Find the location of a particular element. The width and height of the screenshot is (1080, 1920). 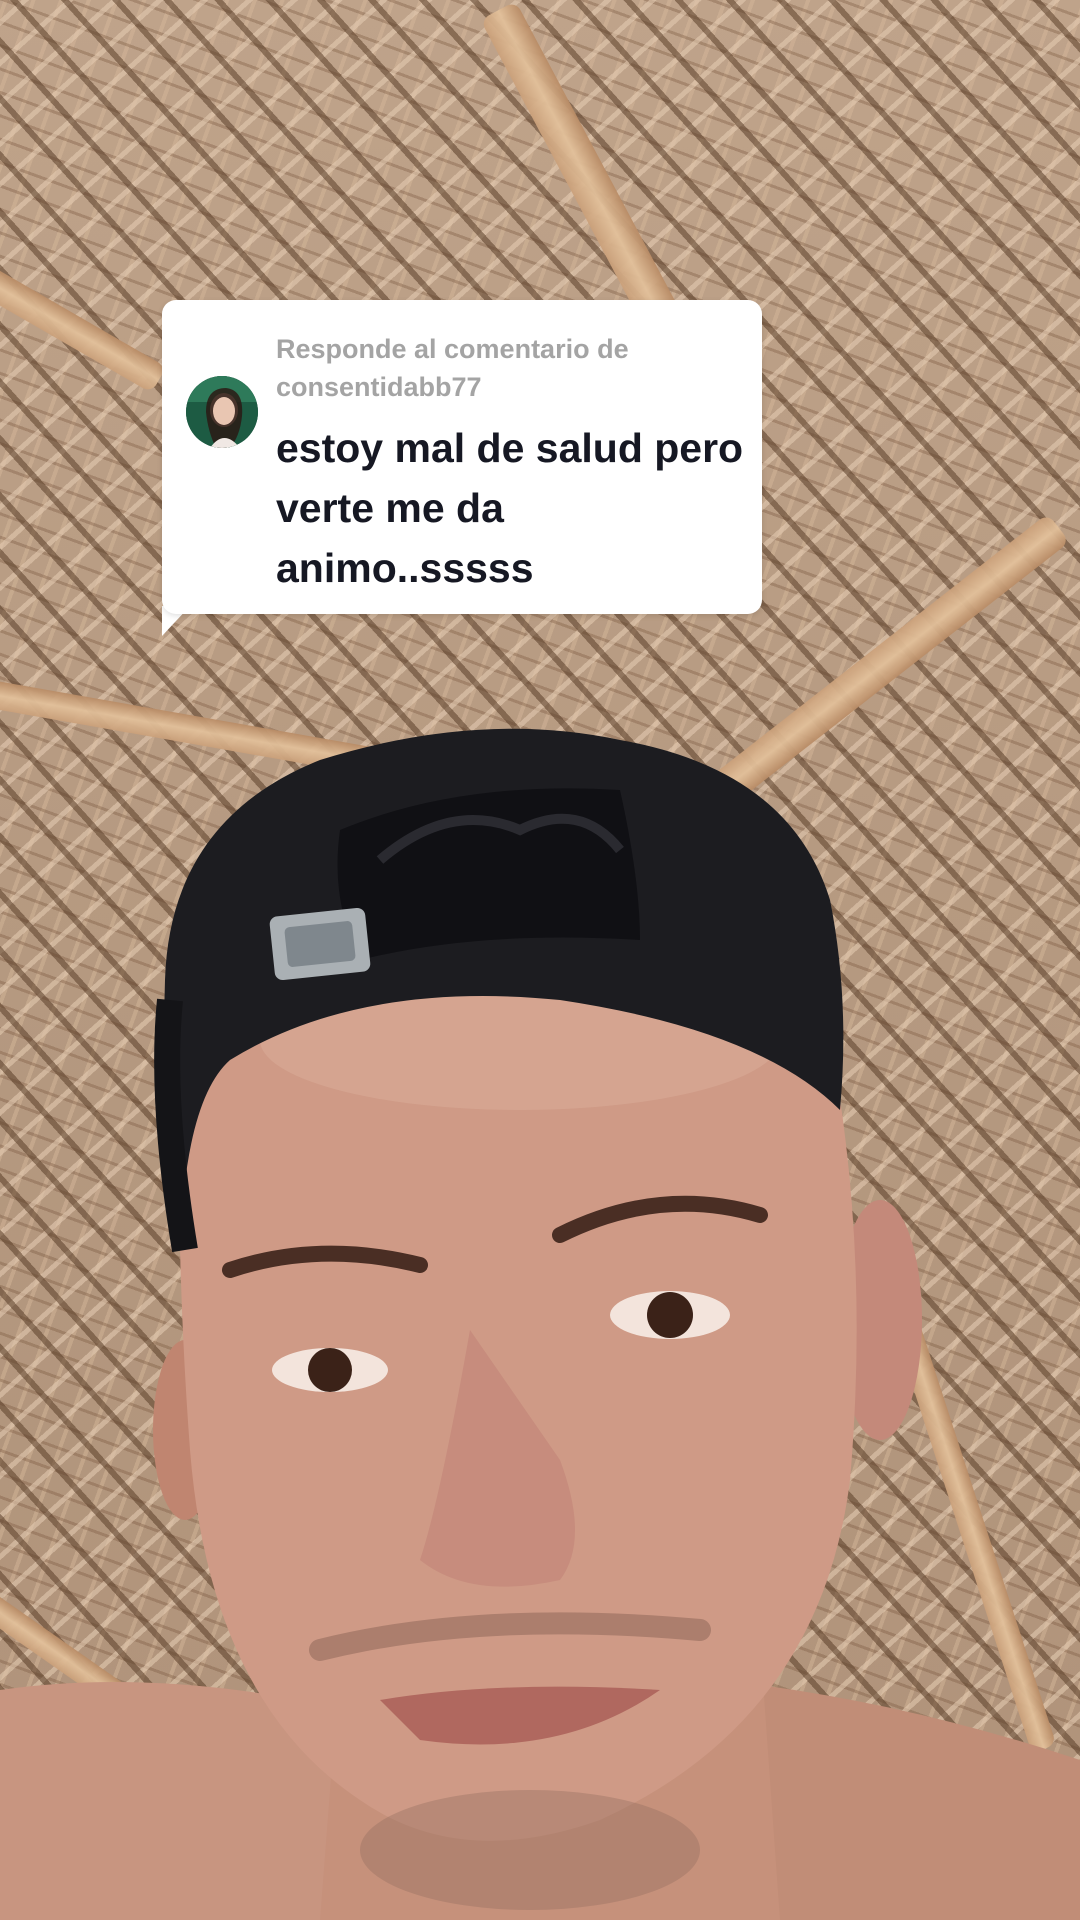

avatar-image is located at coordinates (222, 412).